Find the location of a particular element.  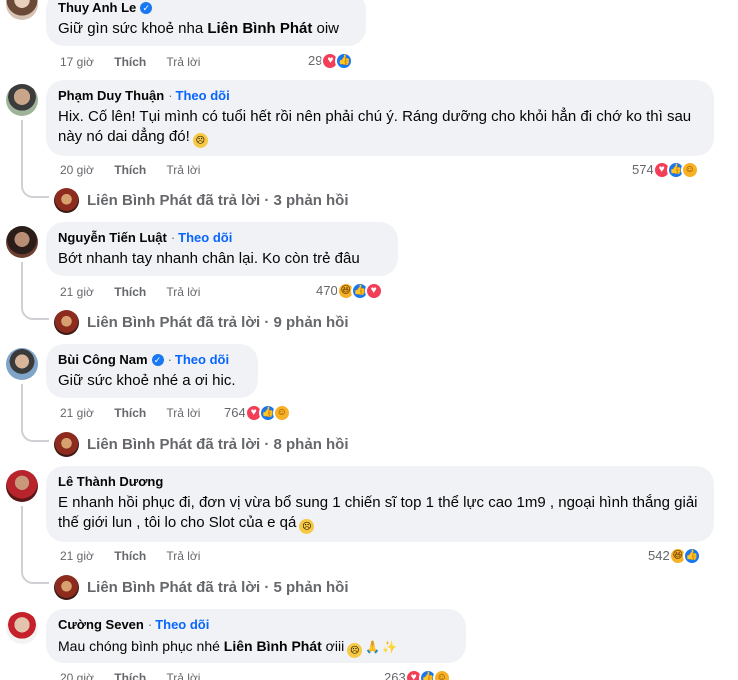

comment-actions: 17 giờ Thích Trả lời is located at coordinates (138, 62).